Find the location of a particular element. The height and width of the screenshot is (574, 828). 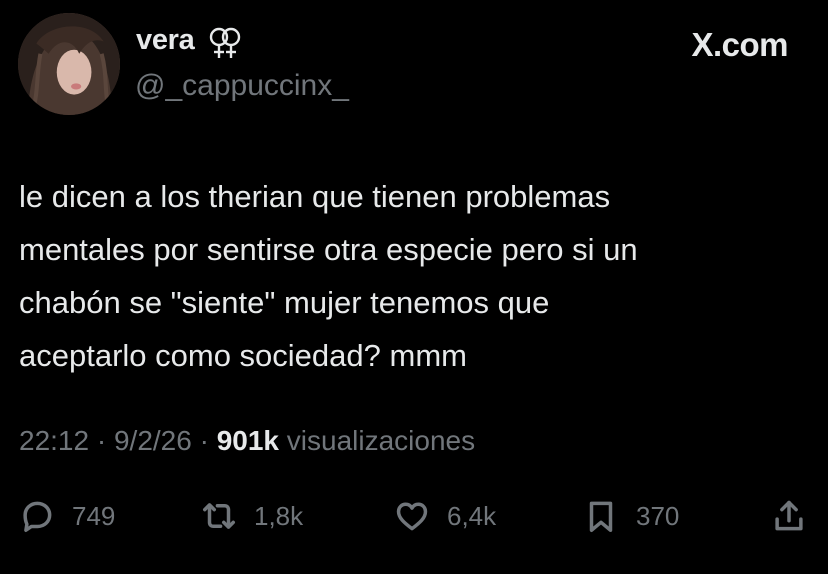

repost-count: 1,8k is located at coordinates (279, 515).